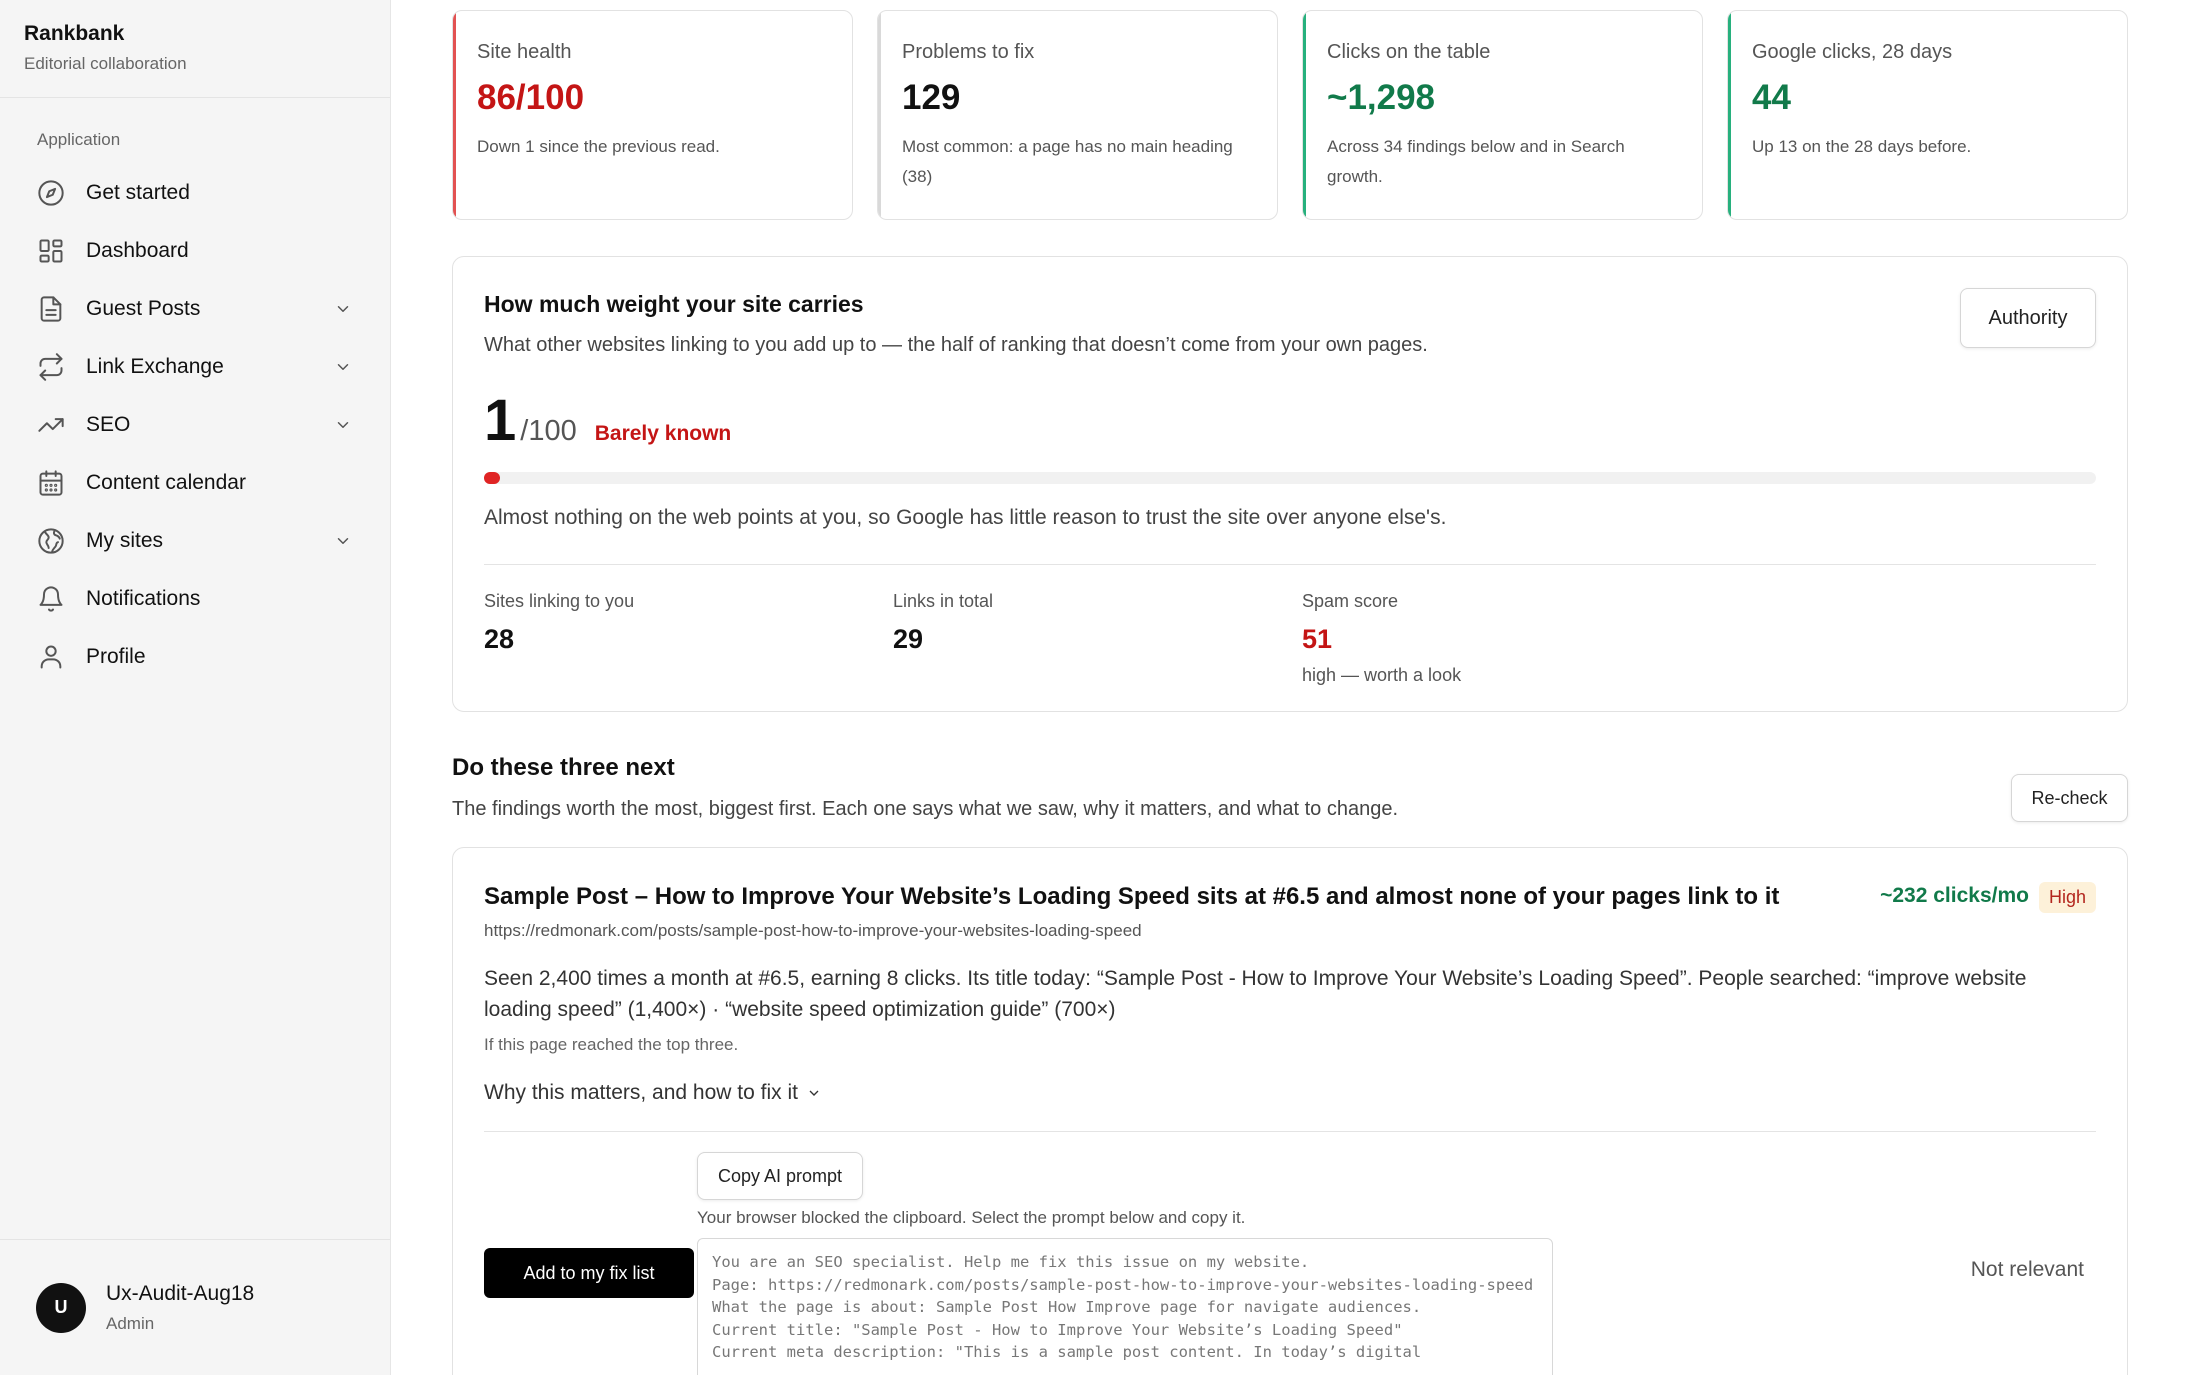 The width and height of the screenshot is (2200, 1375). I want to click on finding-clicks: ~232 clicks/mo, so click(1954, 895).